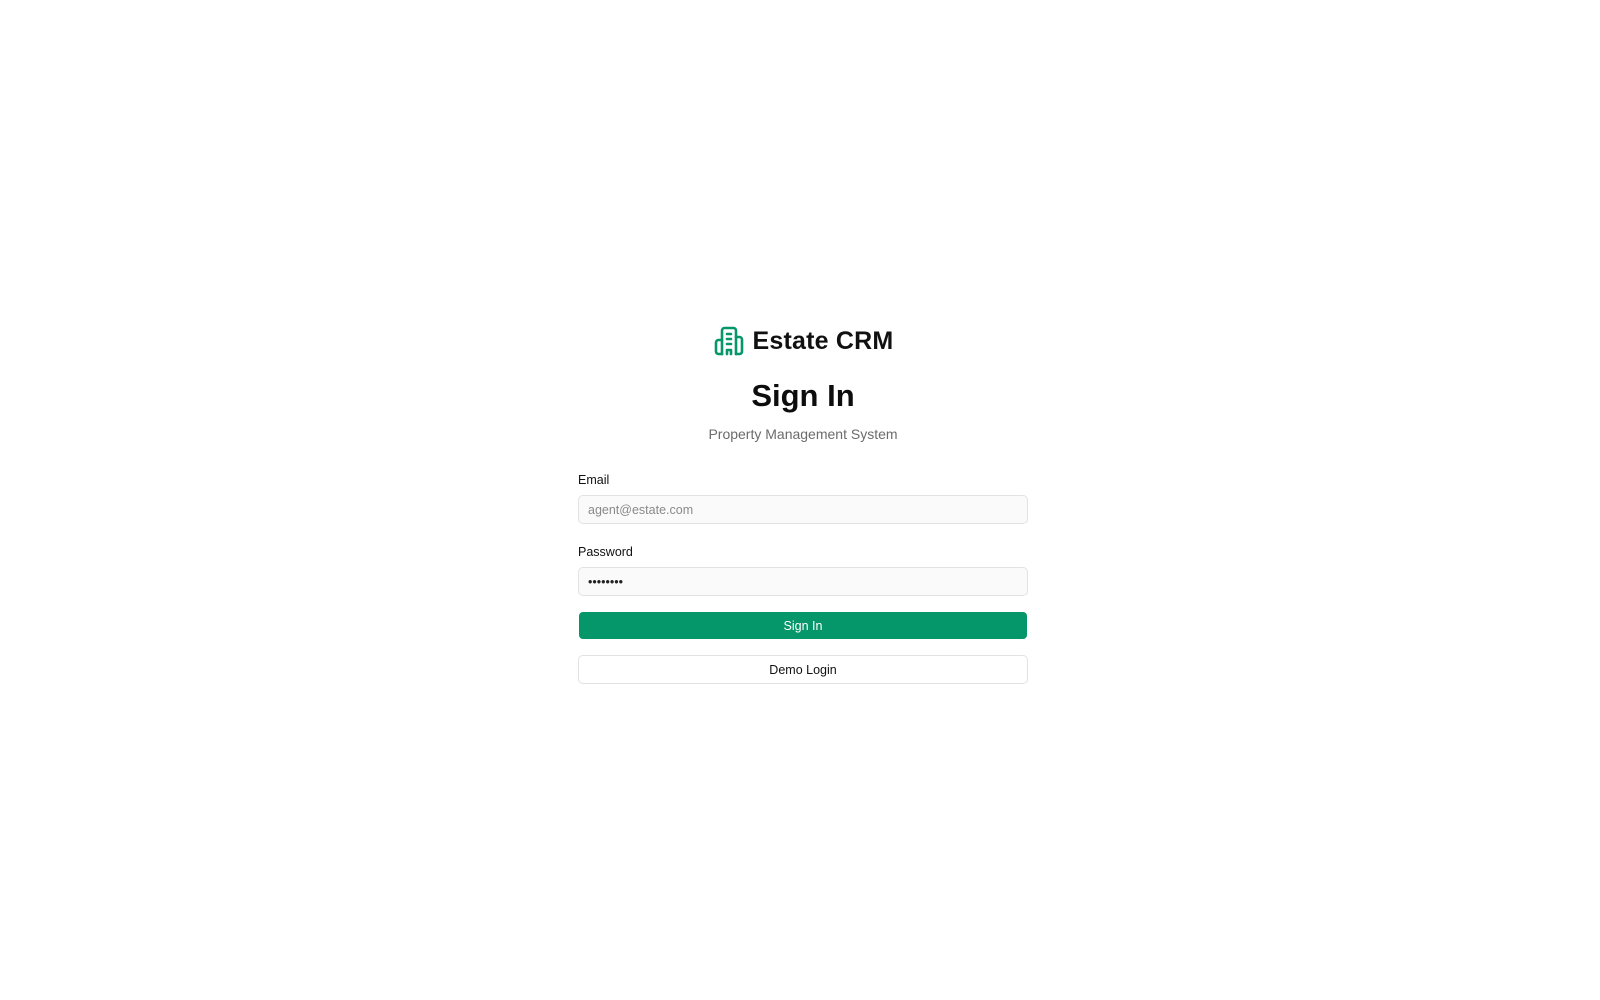 This screenshot has width=1600, height=1000. What do you see at coordinates (803, 625) in the screenshot?
I see `sign-in-button: Sign In` at bounding box center [803, 625].